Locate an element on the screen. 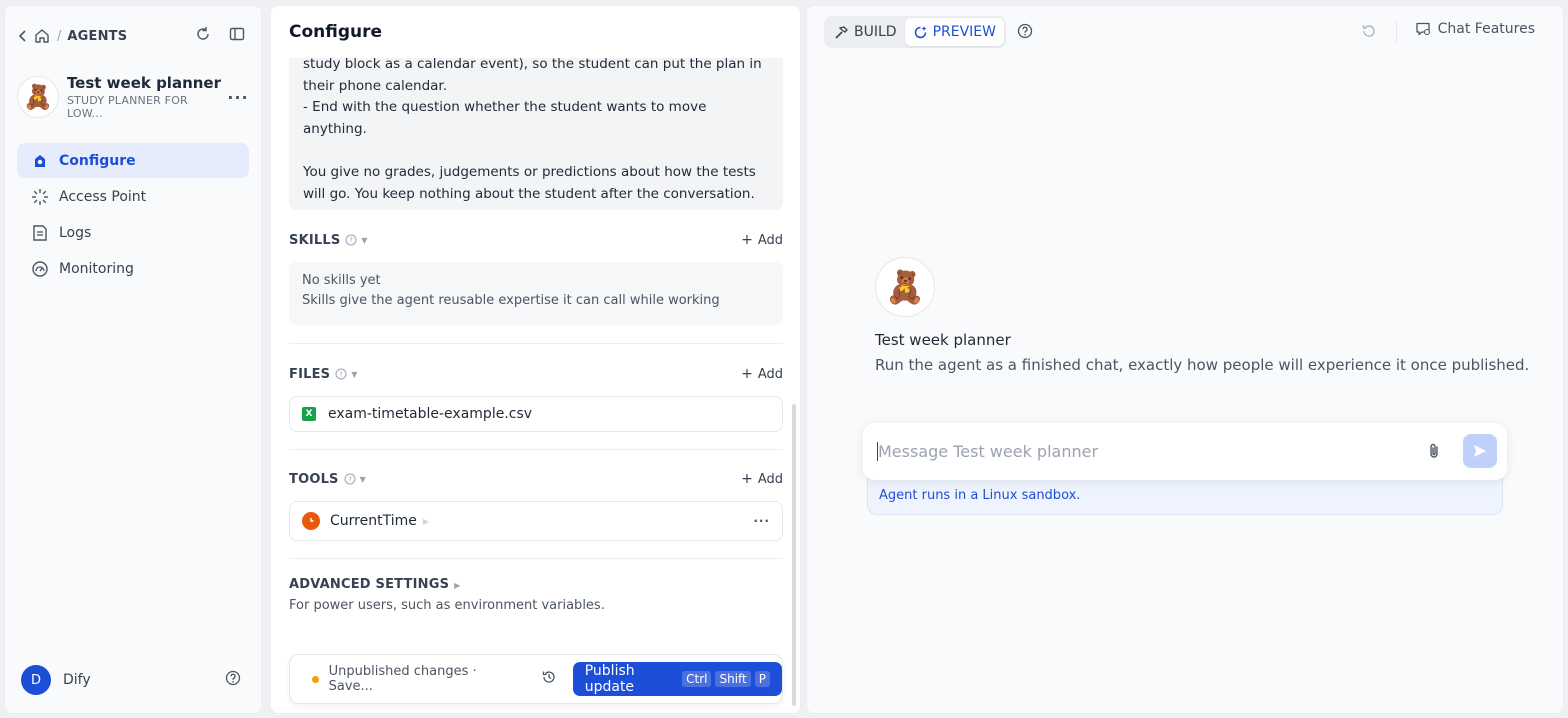 Image resolution: width=1568 pixels, height=718 pixels. files-title: FILES is located at coordinates (310, 374).